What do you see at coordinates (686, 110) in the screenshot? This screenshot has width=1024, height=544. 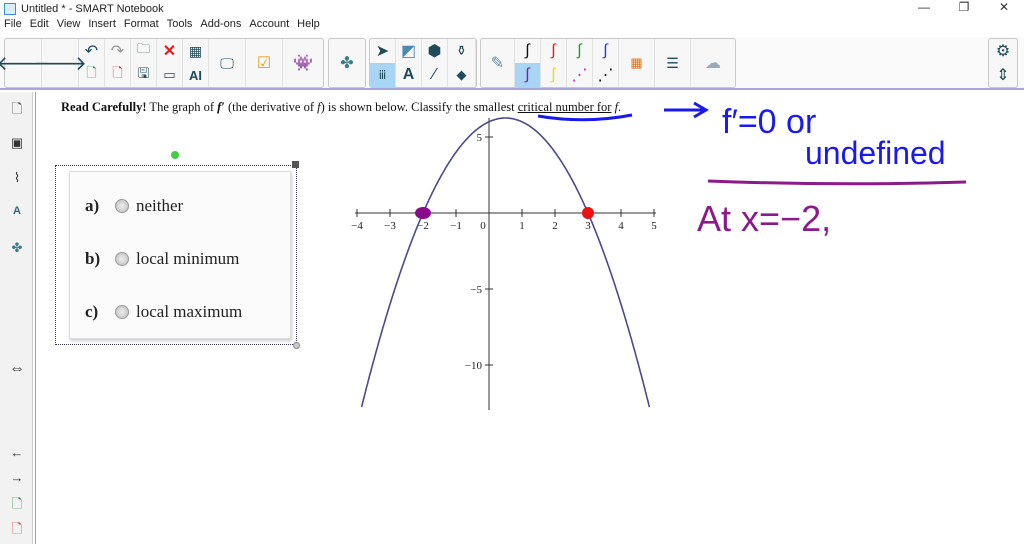 I see `blue-arrow` at bounding box center [686, 110].